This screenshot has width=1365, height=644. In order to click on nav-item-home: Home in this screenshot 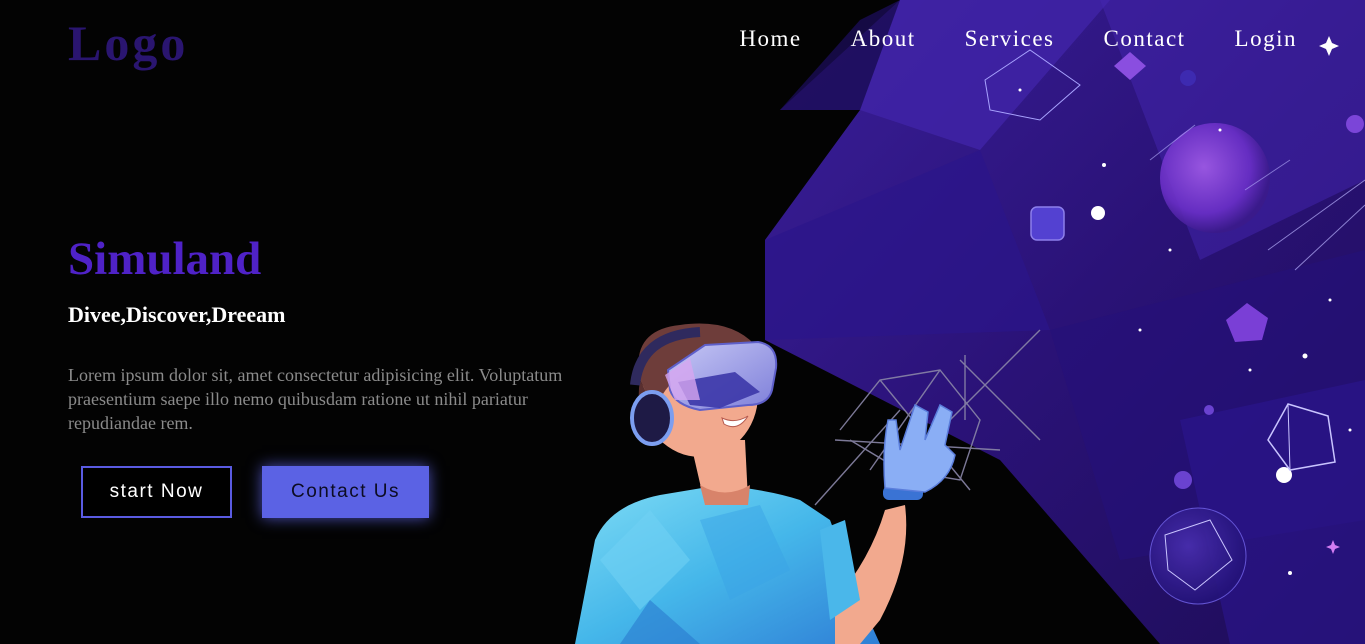, I will do `click(770, 39)`.